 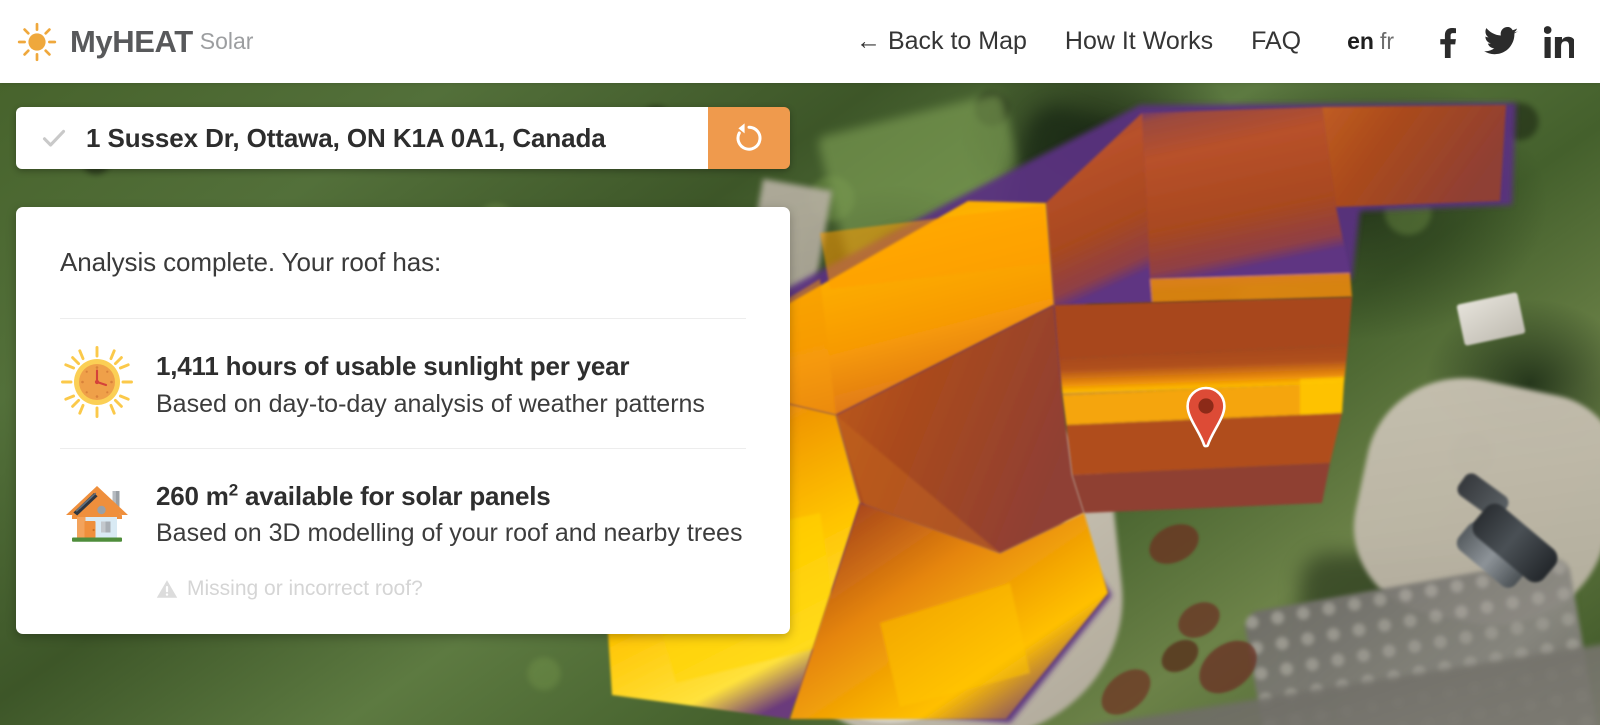 I want to click on reset-button, so click(x=749, y=138).